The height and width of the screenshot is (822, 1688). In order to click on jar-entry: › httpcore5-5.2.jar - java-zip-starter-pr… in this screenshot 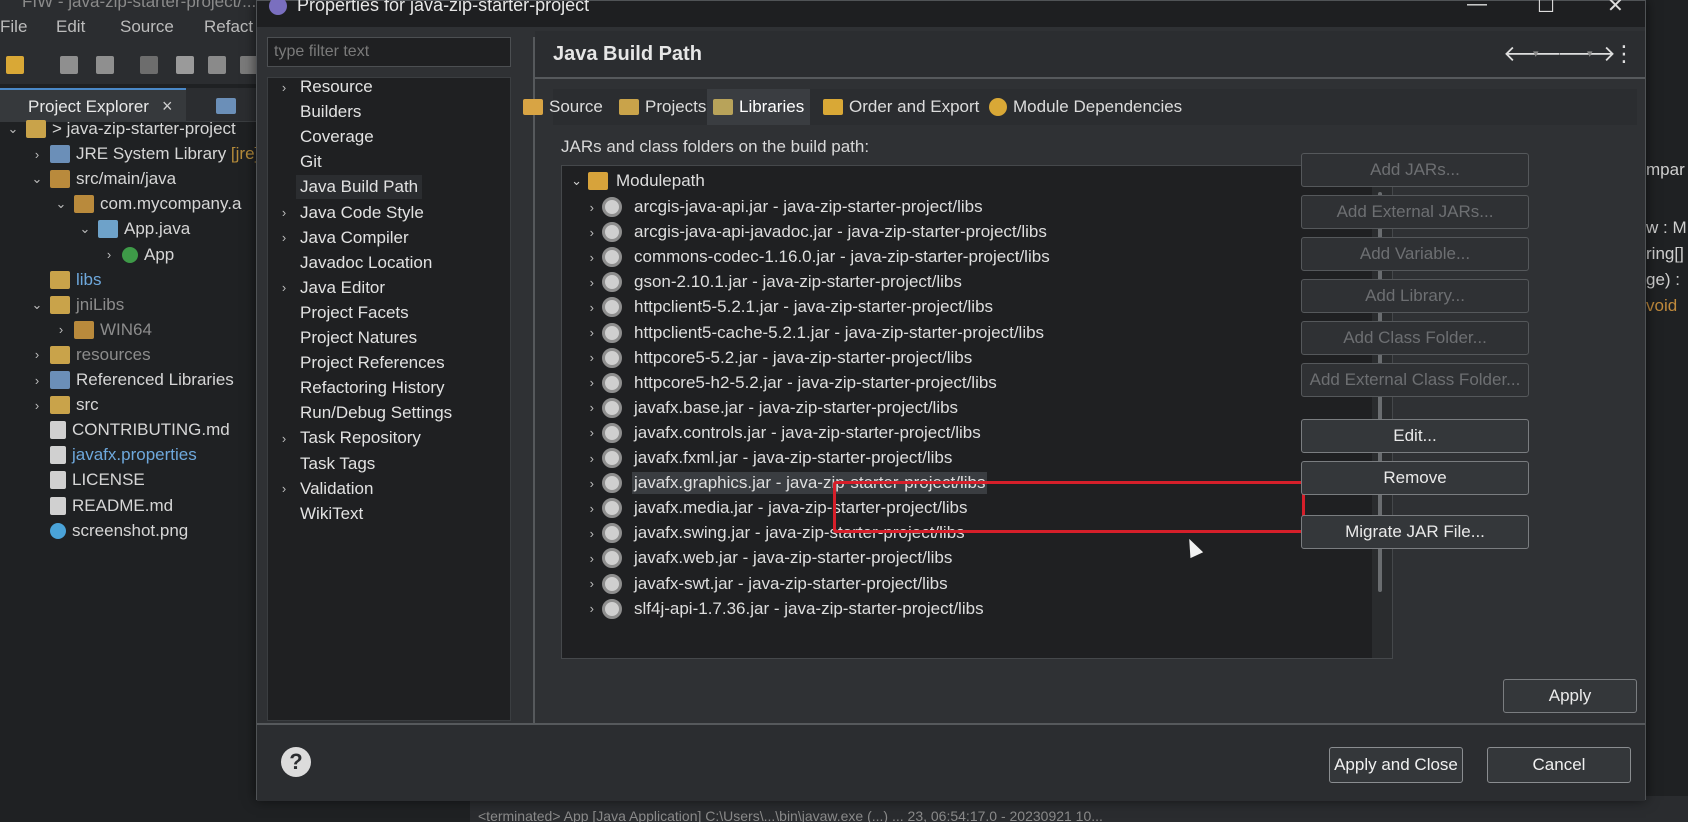, I will do `click(962, 358)`.